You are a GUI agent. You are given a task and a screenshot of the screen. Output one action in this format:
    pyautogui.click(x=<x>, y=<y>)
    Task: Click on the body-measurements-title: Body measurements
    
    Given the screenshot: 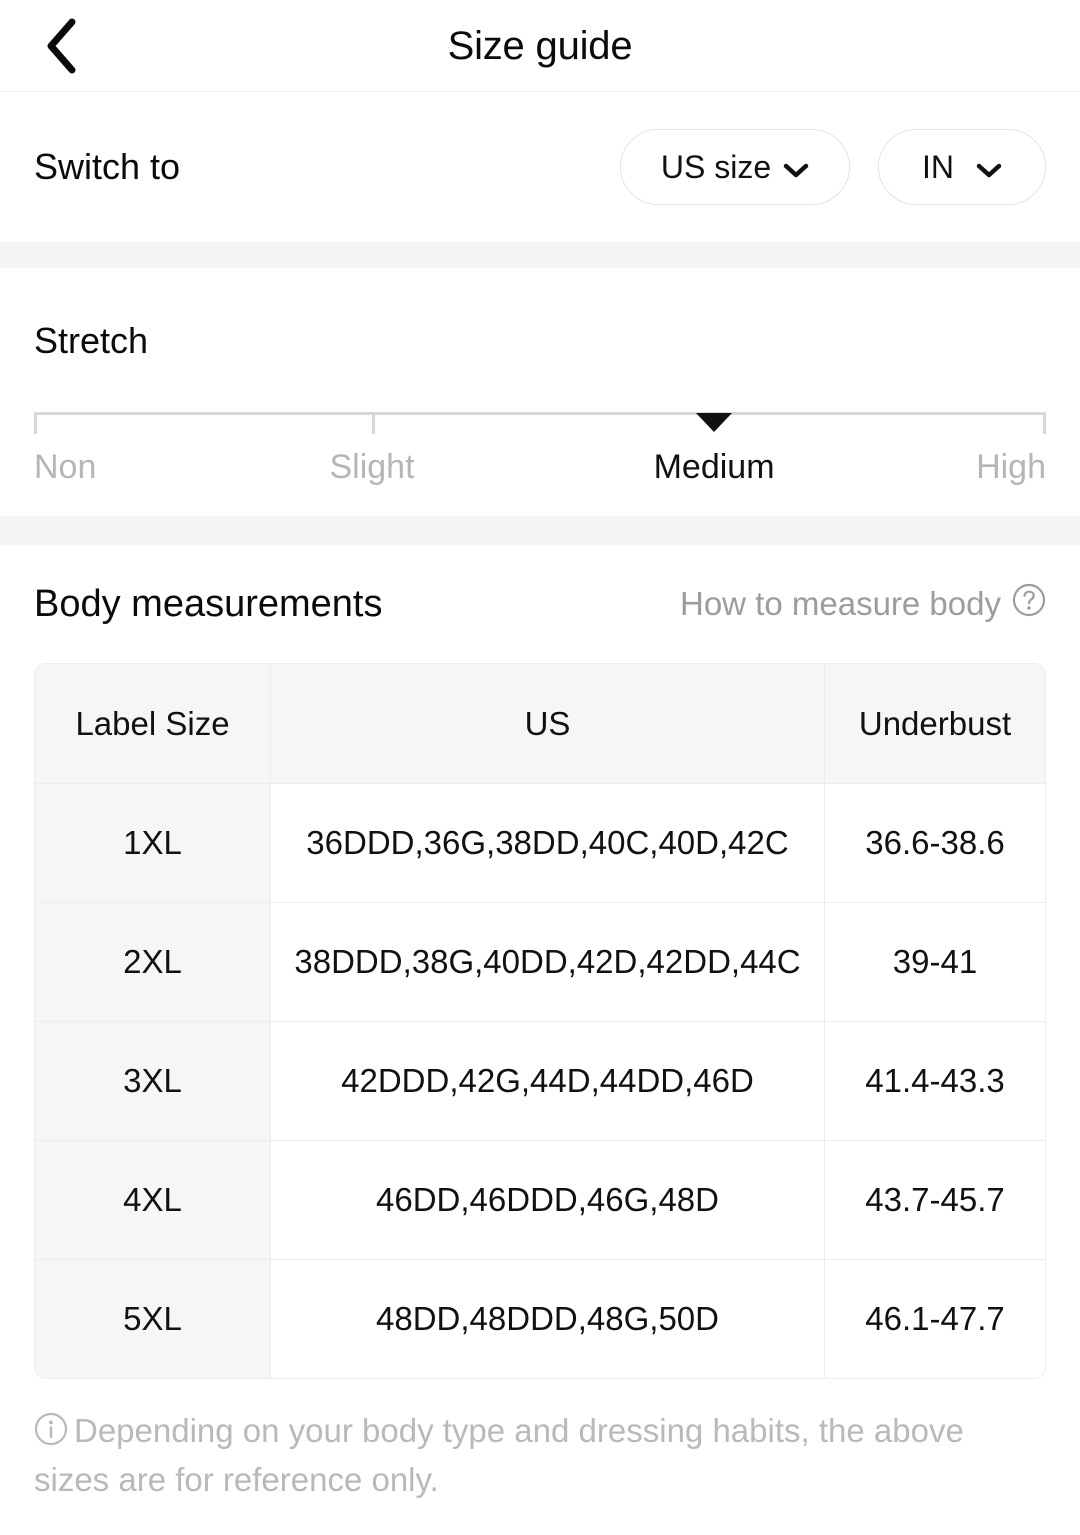 What is the action you would take?
    pyautogui.click(x=208, y=603)
    